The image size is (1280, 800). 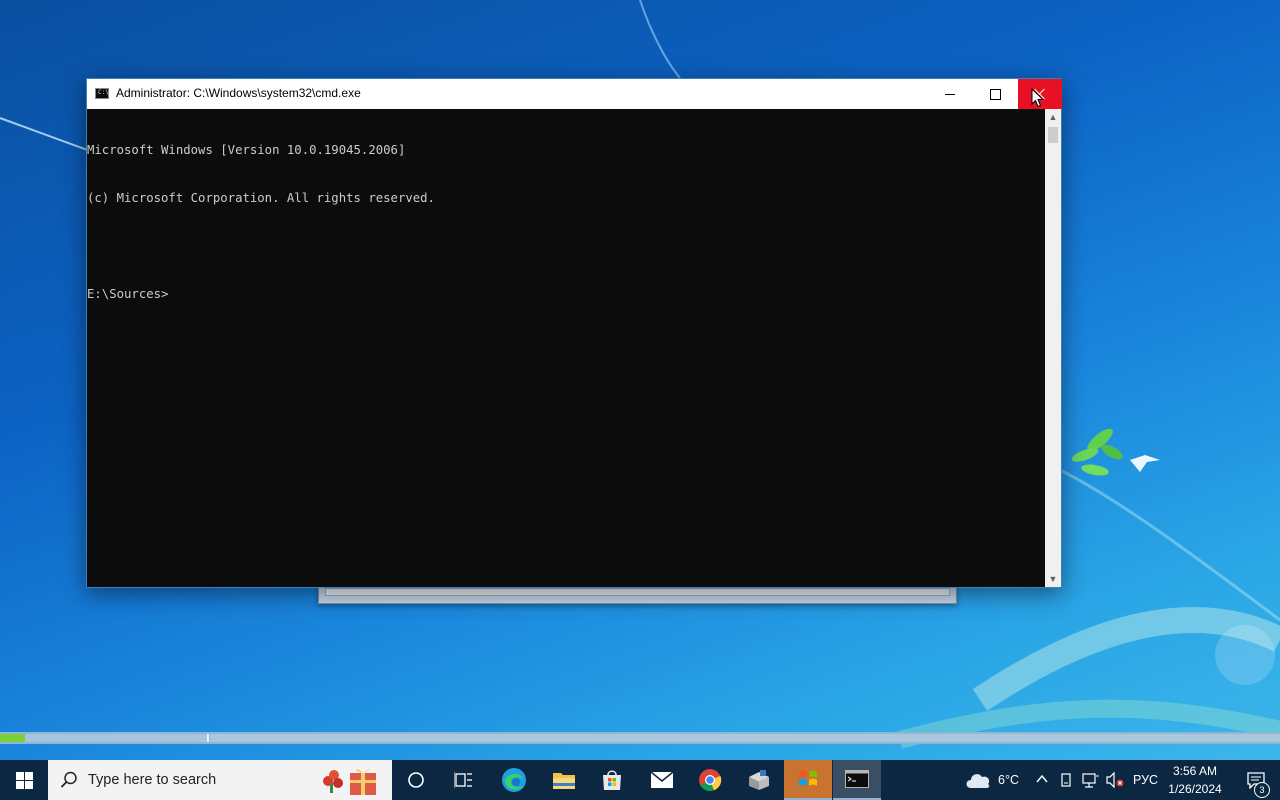 I want to click on cmd-icon-text: C:\, so click(x=103, y=92).